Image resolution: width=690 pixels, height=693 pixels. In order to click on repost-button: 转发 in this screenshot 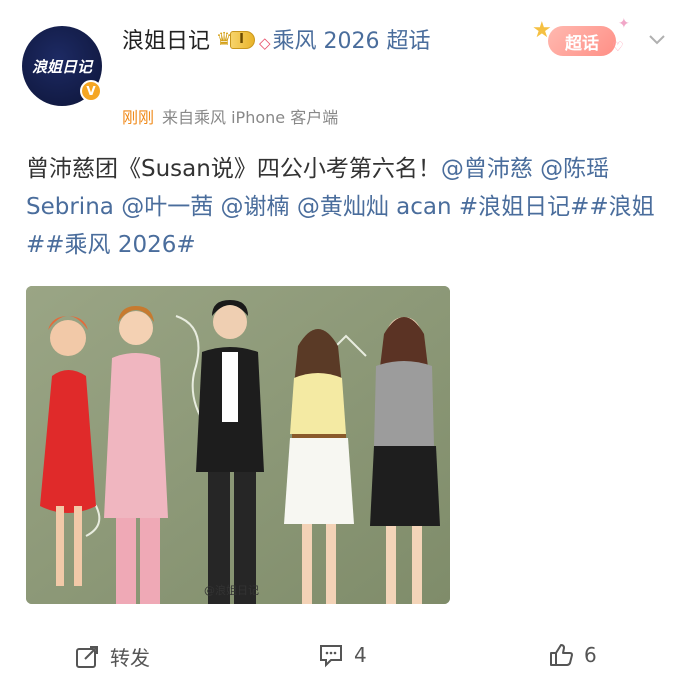, I will do `click(112, 656)`.